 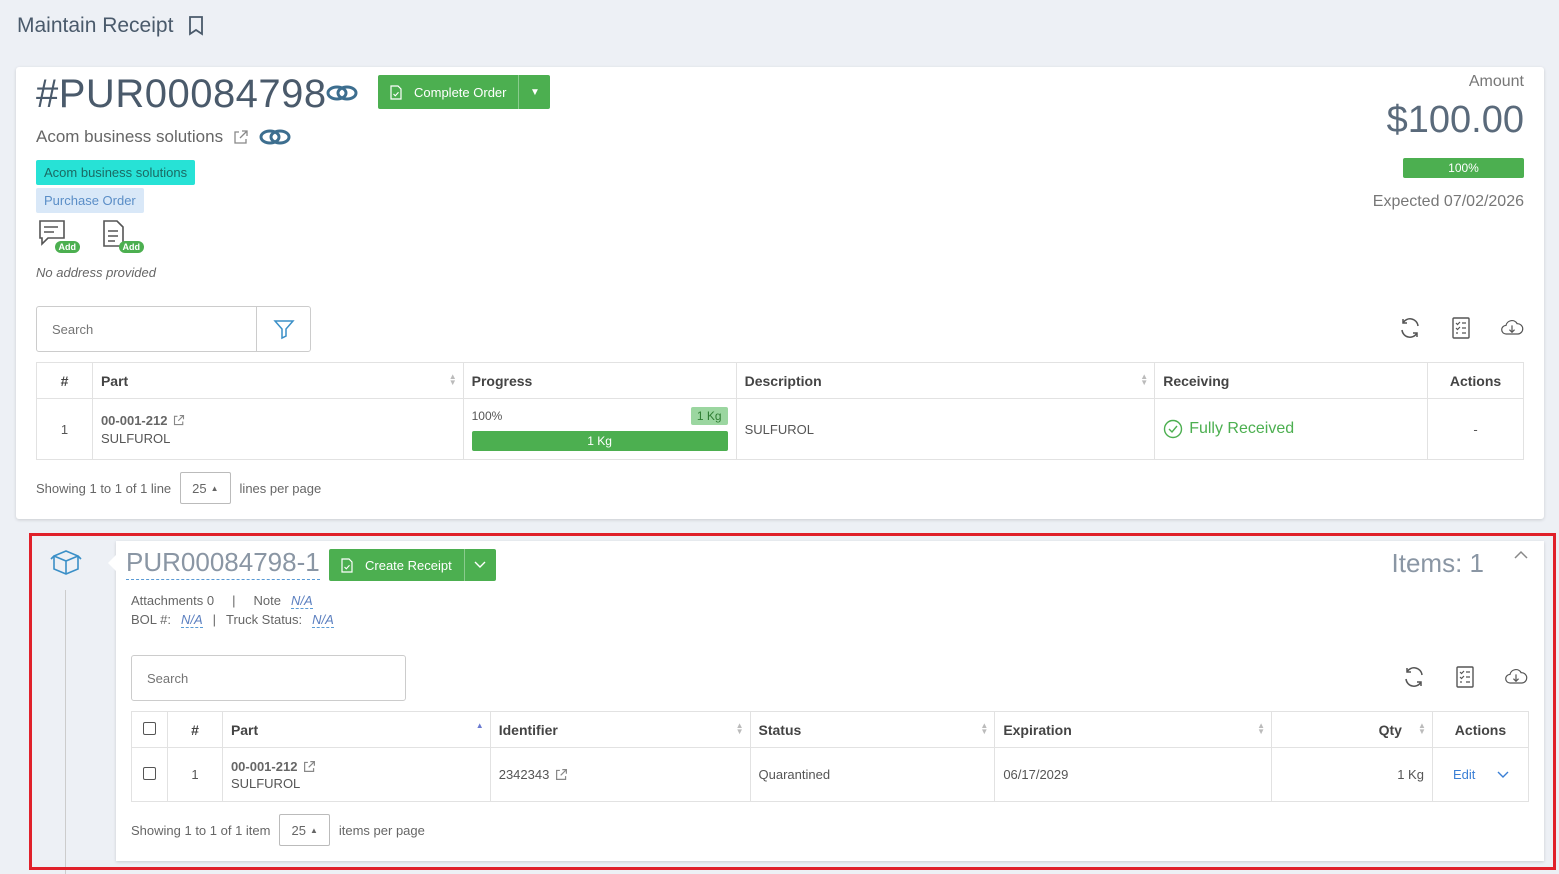 I want to click on col-description-label: Description, so click(x=783, y=380).